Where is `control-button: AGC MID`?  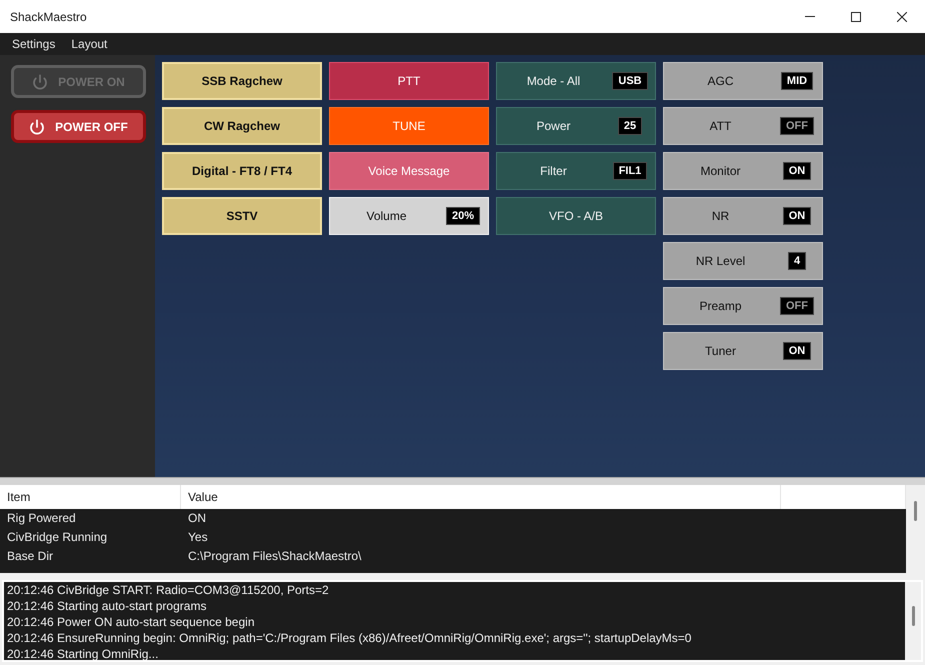 control-button: AGC MID is located at coordinates (743, 81).